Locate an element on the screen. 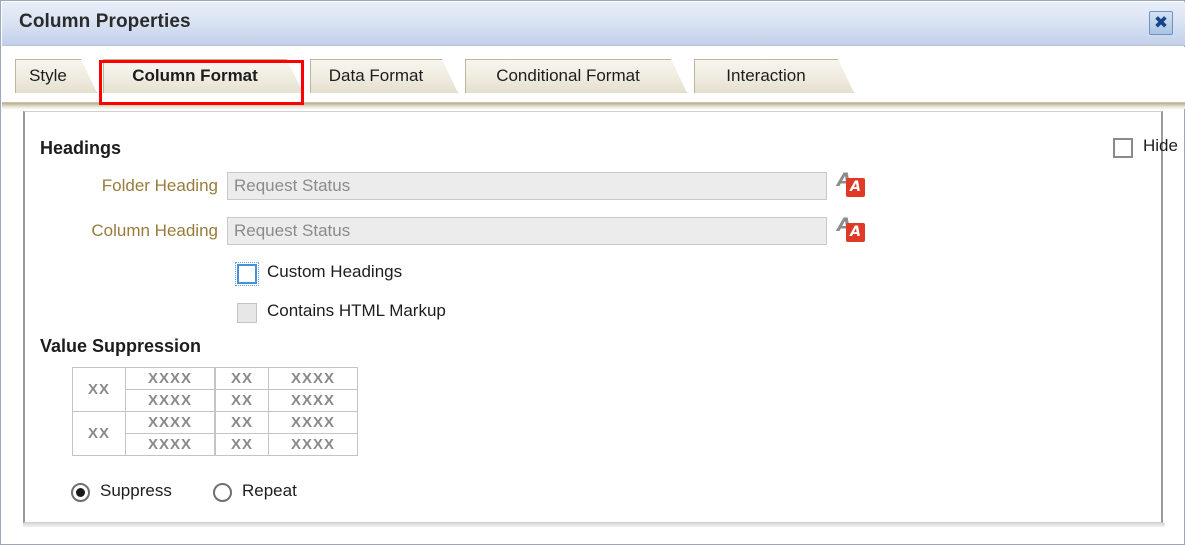 The width and height of the screenshot is (1185, 545). custom-headings-label: Custom Headings is located at coordinates (335, 271).